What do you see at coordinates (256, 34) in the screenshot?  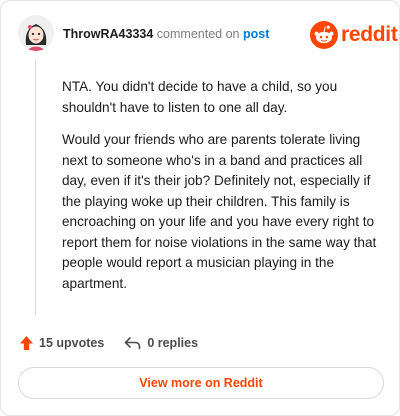 I see `post-link: post` at bounding box center [256, 34].